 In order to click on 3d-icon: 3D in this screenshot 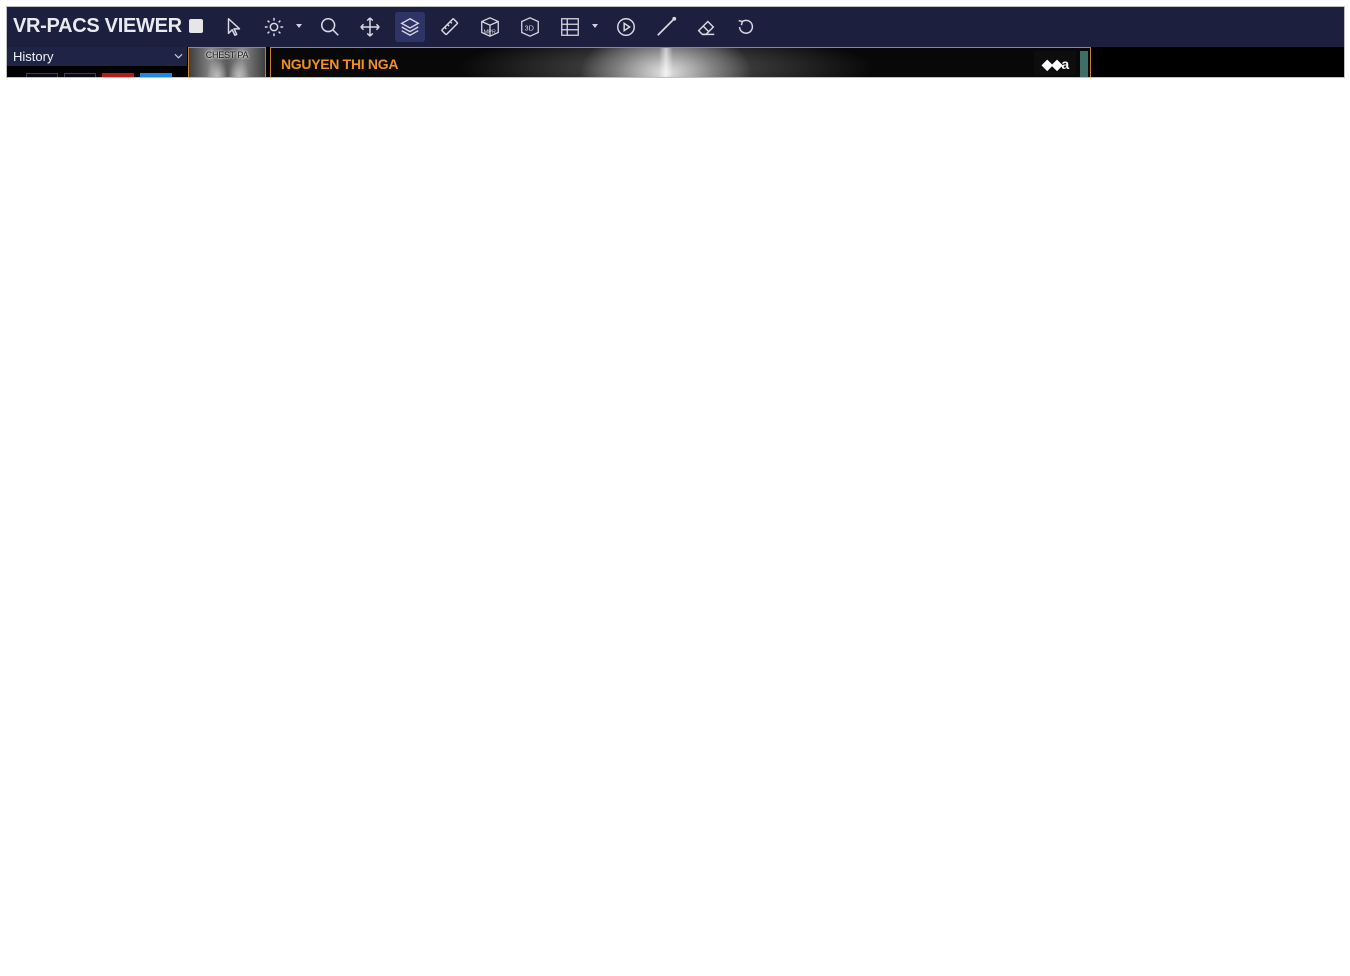, I will do `click(530, 27)`.